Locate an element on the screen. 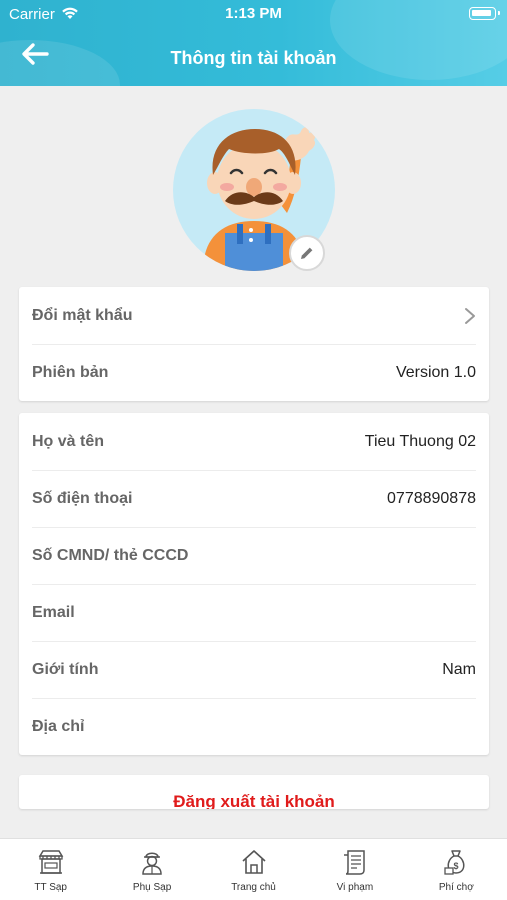  home-icon is located at coordinates (253, 862).